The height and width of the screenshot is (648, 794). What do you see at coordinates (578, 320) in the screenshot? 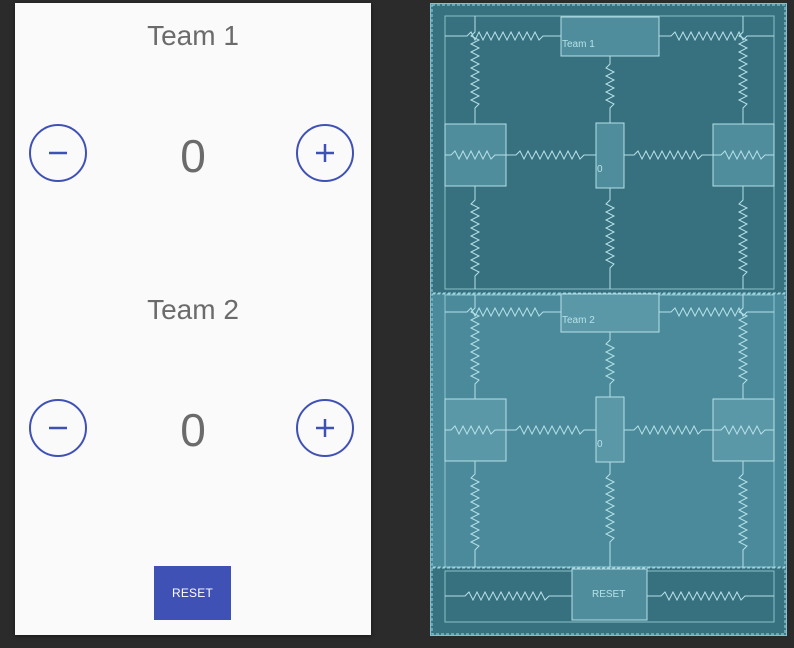
I see `bp-team2-label: Team 2` at bounding box center [578, 320].